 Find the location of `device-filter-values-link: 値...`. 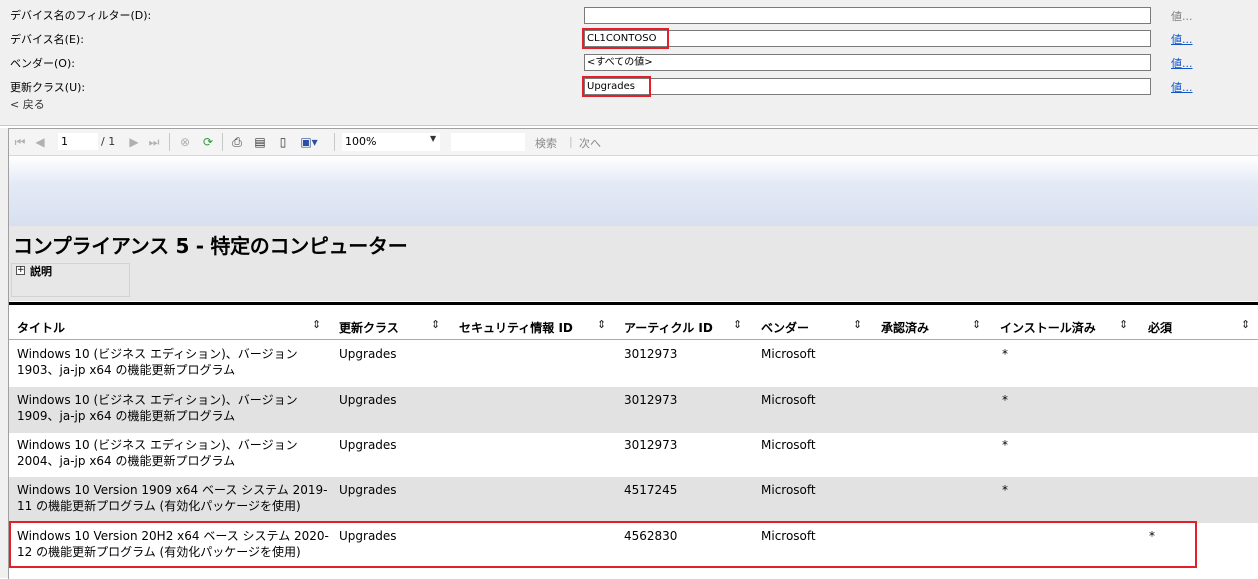

device-filter-values-link: 値... is located at coordinates (1182, 16).